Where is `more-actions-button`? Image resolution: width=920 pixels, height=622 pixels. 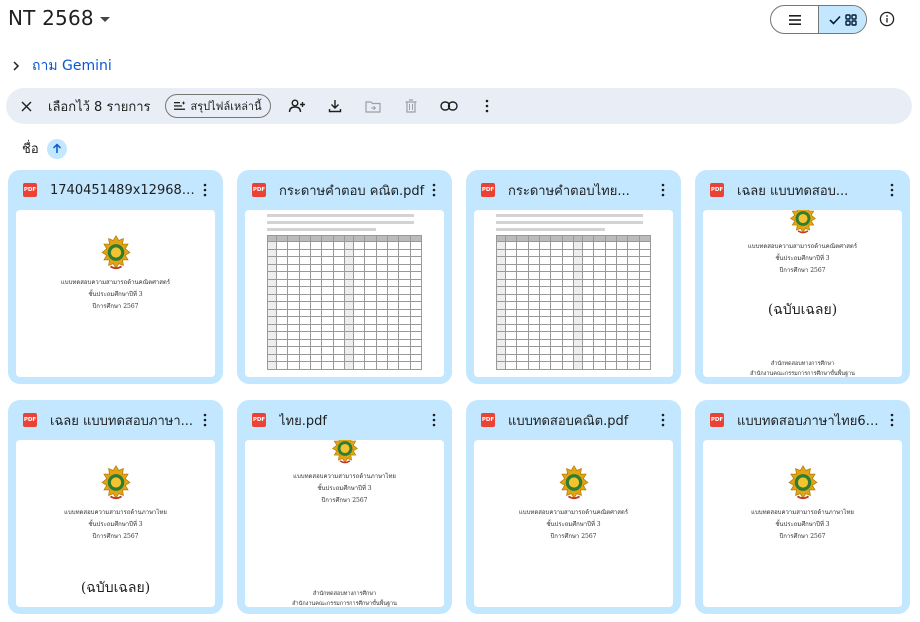
more-actions-button is located at coordinates (487, 106).